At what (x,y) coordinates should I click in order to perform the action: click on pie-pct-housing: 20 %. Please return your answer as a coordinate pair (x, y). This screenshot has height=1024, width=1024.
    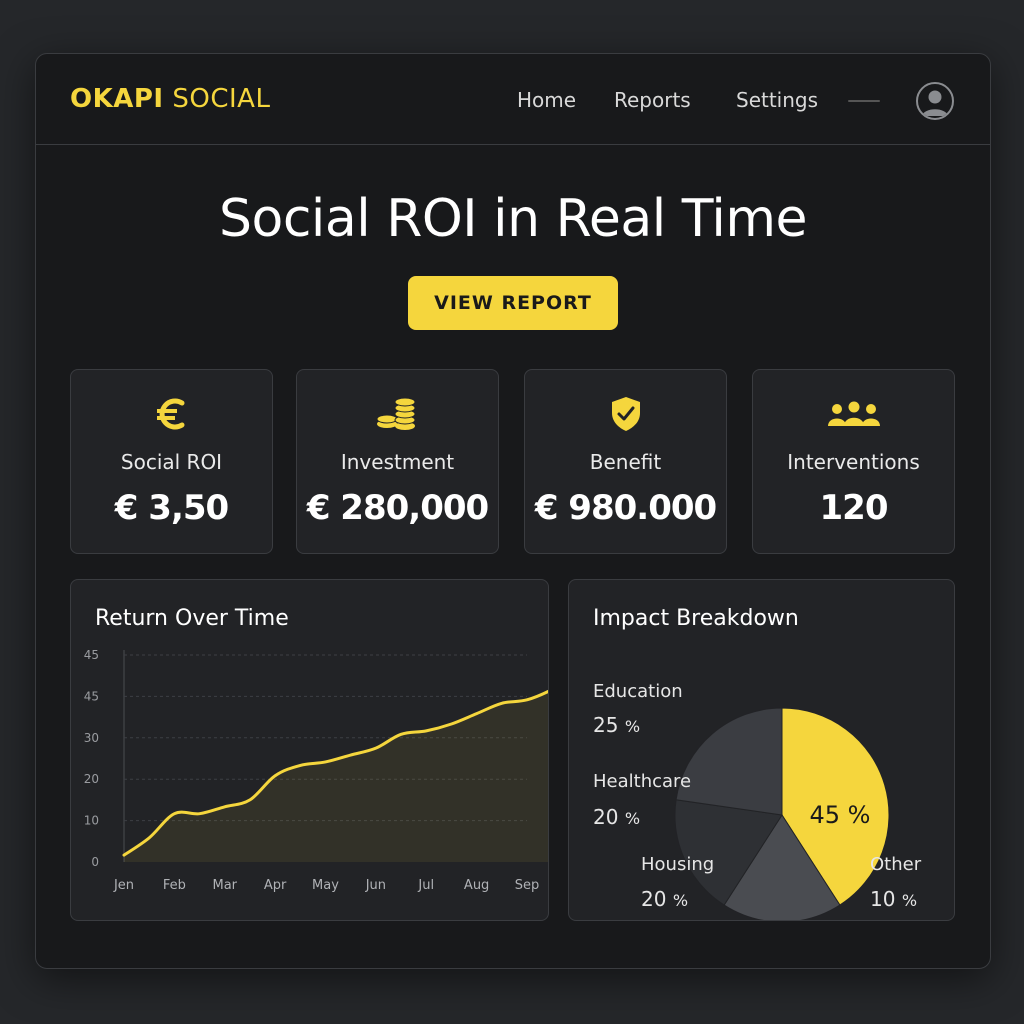
    Looking at the image, I should click on (664, 899).